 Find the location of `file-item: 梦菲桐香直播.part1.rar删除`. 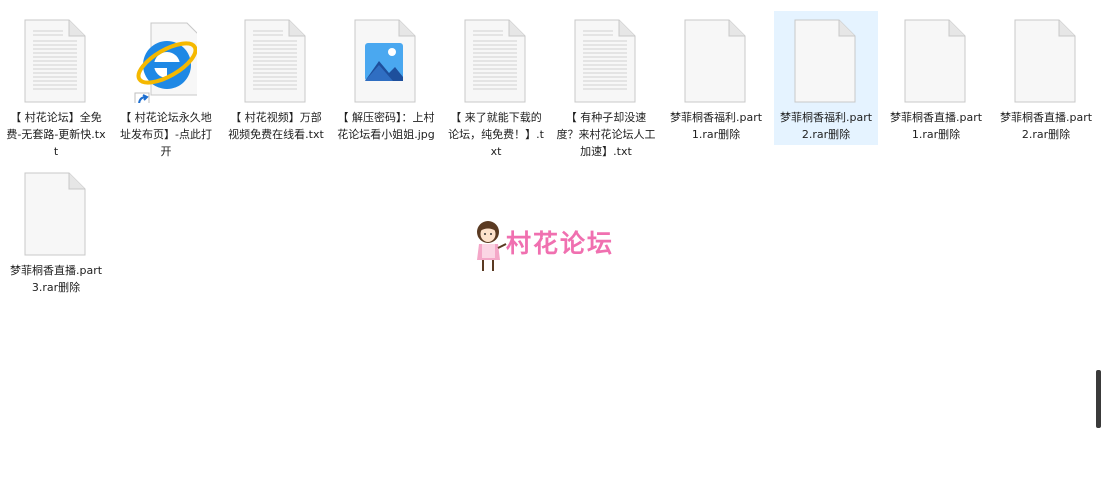

file-item: 梦菲桐香直播.part1.rar删除 is located at coordinates (936, 78).